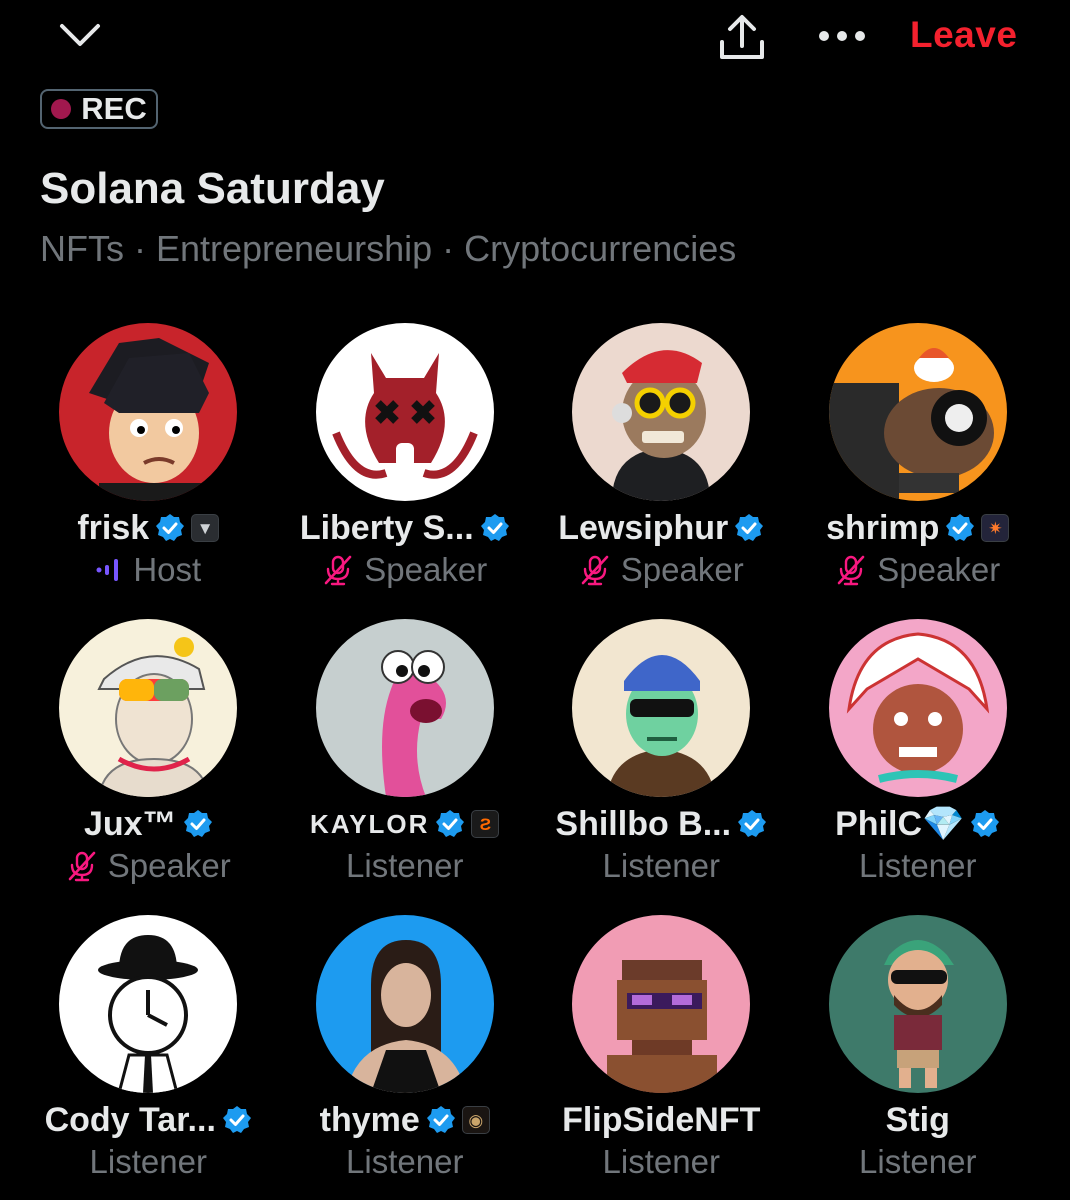 The image size is (1070, 1200). I want to click on record-dot-icon, so click(61, 109).